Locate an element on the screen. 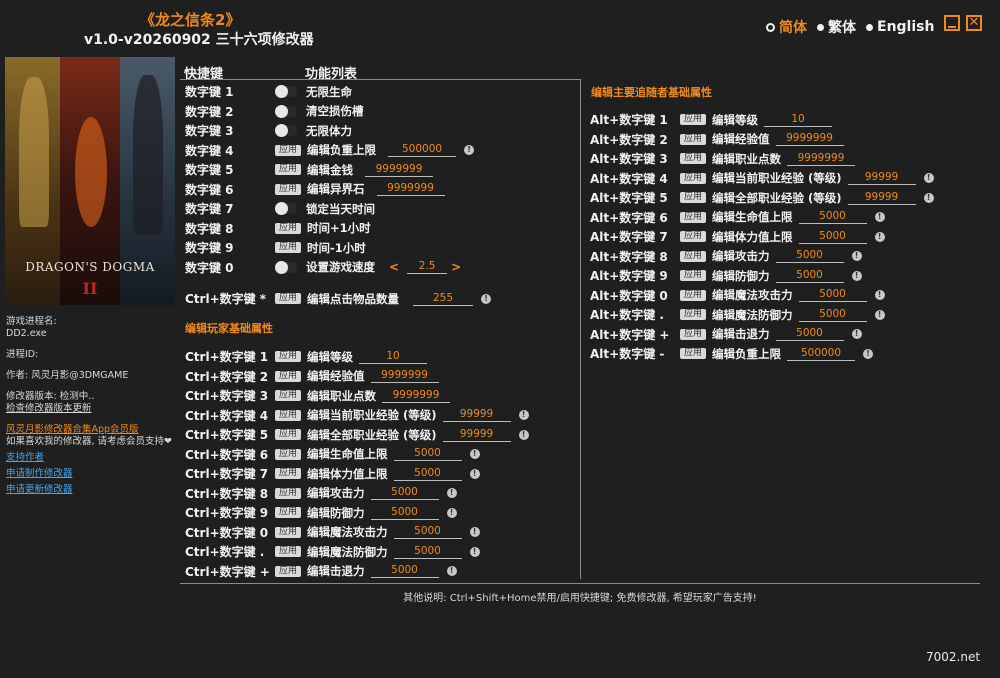 The width and height of the screenshot is (1000, 678). request-update-link: 申请更新修改器 is located at coordinates (93, 490).